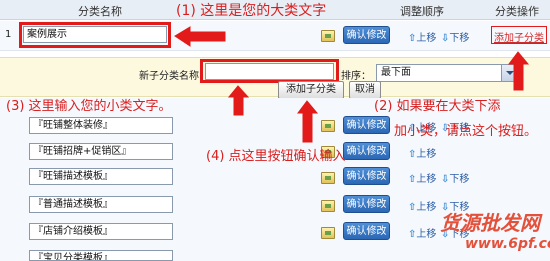 The width and height of the screenshot is (550, 261). What do you see at coordinates (89, 106) in the screenshot?
I see `annotation-3: (3) 这里输入您的小类文字。` at bounding box center [89, 106].